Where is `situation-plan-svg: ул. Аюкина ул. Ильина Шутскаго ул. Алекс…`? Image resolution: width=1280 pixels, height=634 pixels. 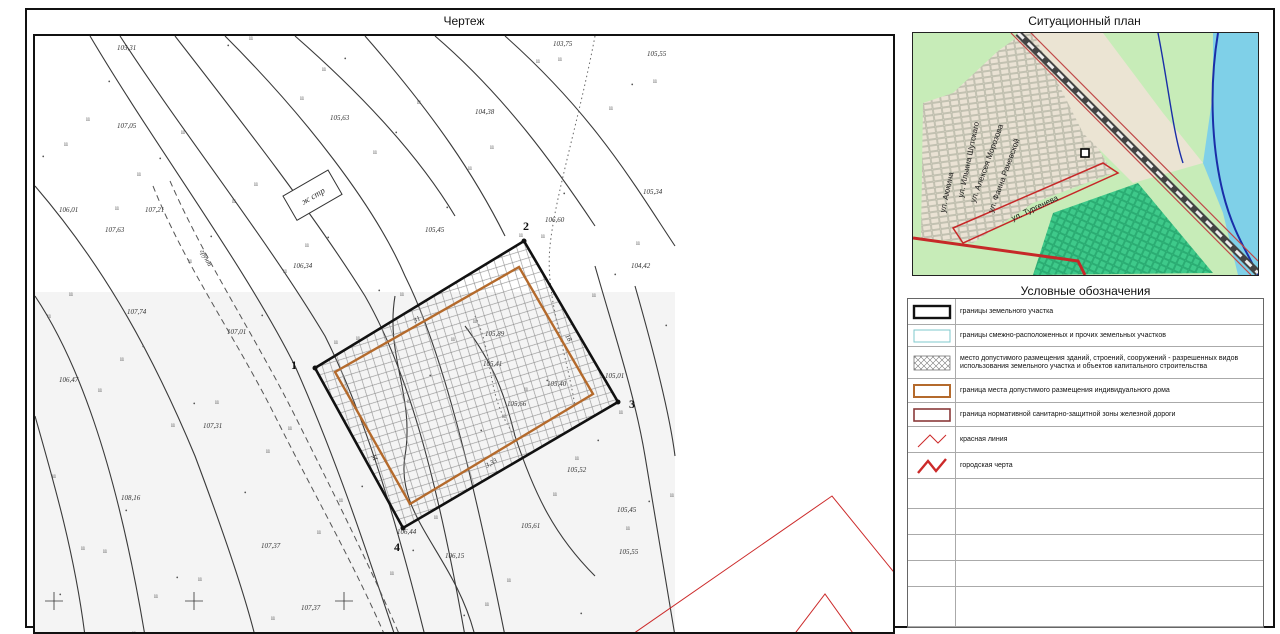 situation-plan-svg: ул. Аюкина ул. Ильина Шутскаго ул. Алекс… is located at coordinates (1085, 154).